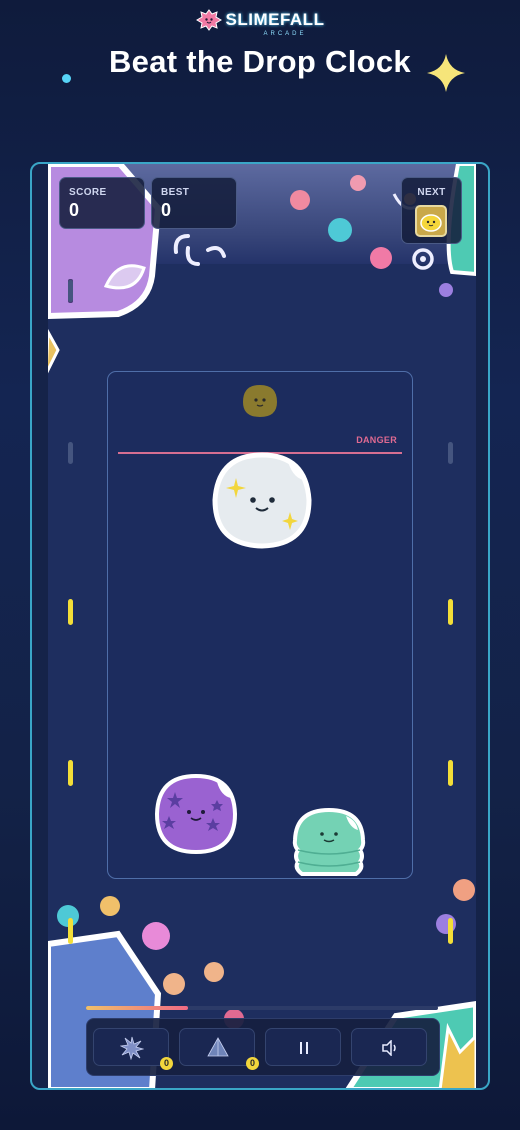 The height and width of the screenshot is (1130, 520). I want to click on green-slime, so click(329, 843).